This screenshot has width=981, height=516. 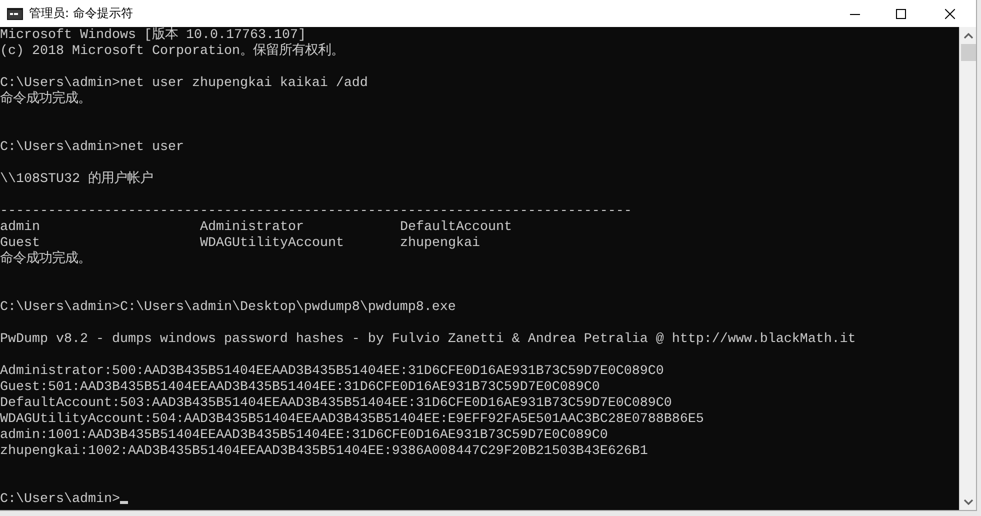 What do you see at coordinates (324, 451) in the screenshot?
I see `console-line: zhupengkai:1002:AAD3B435B51404EEAAD3B435B51404EE:9386A008447C29F20B21503B43E626B1` at bounding box center [324, 451].